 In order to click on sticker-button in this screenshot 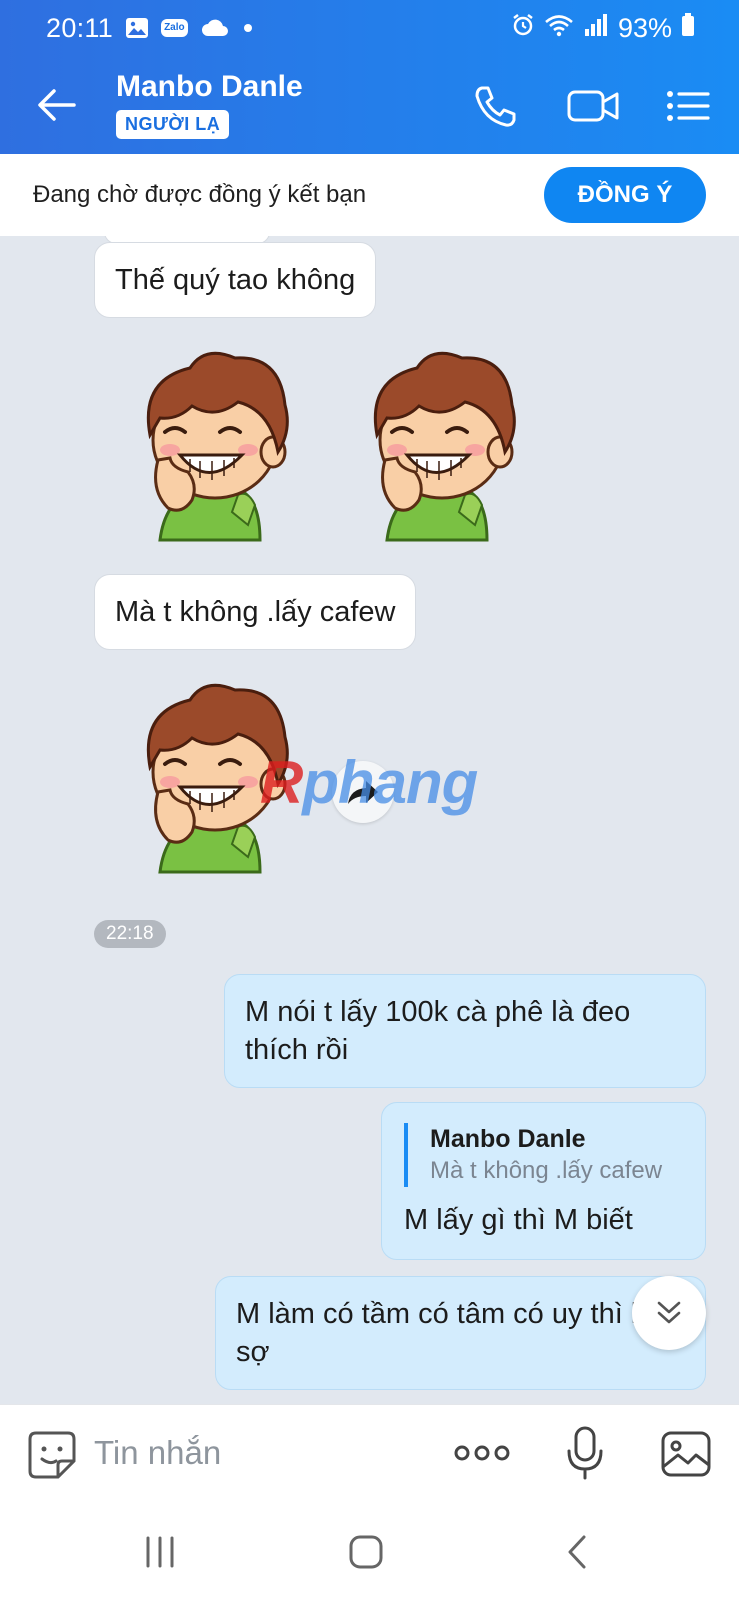, I will do `click(52, 1455)`.